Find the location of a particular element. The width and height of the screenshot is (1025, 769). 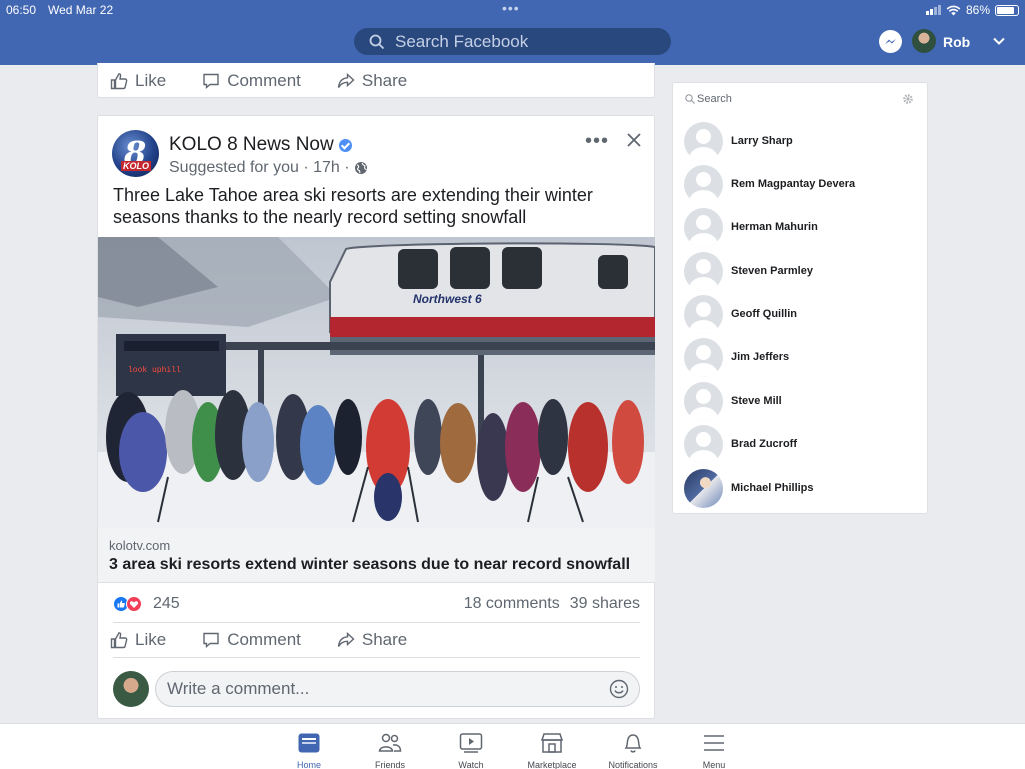

contact-item: Steven Parmley is located at coordinates (800, 271).